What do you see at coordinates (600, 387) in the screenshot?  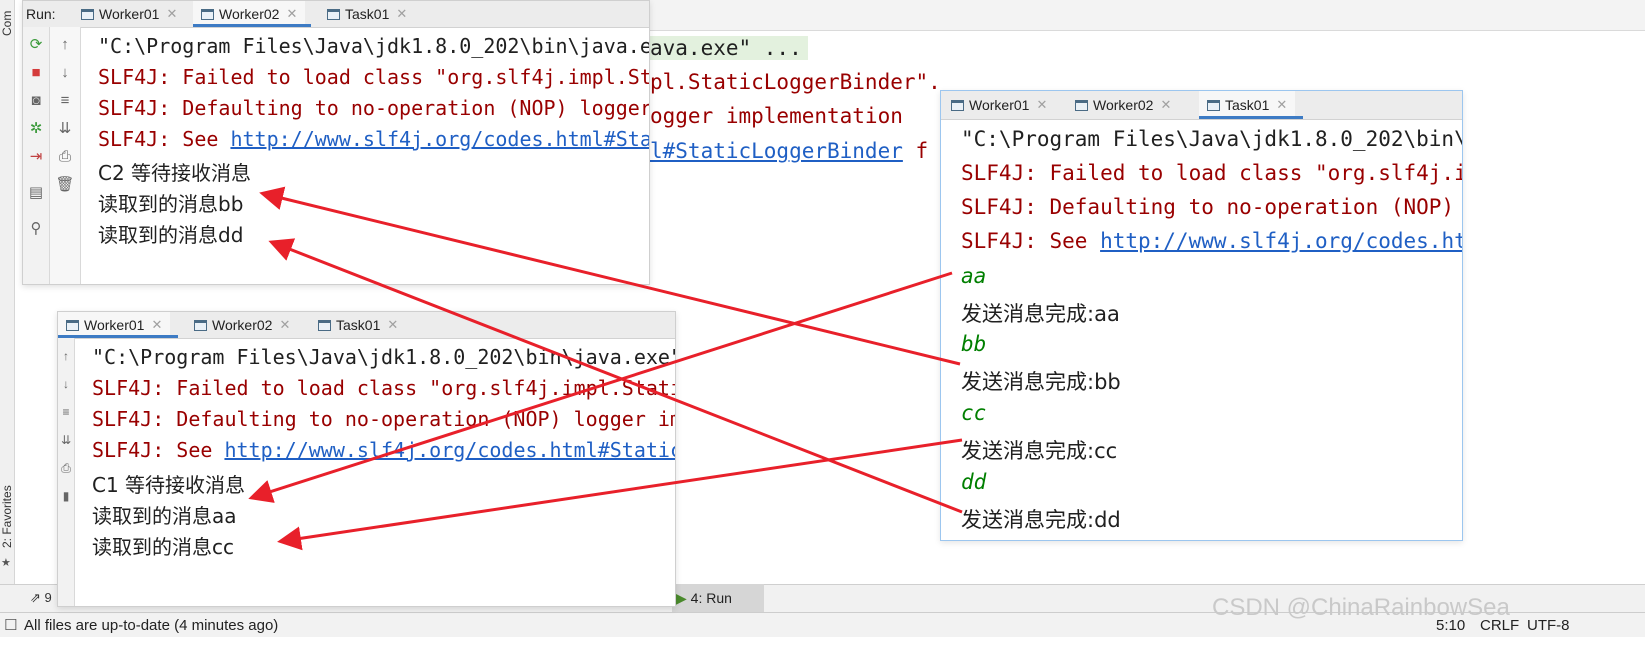 I see `arrow-aa` at bounding box center [600, 387].